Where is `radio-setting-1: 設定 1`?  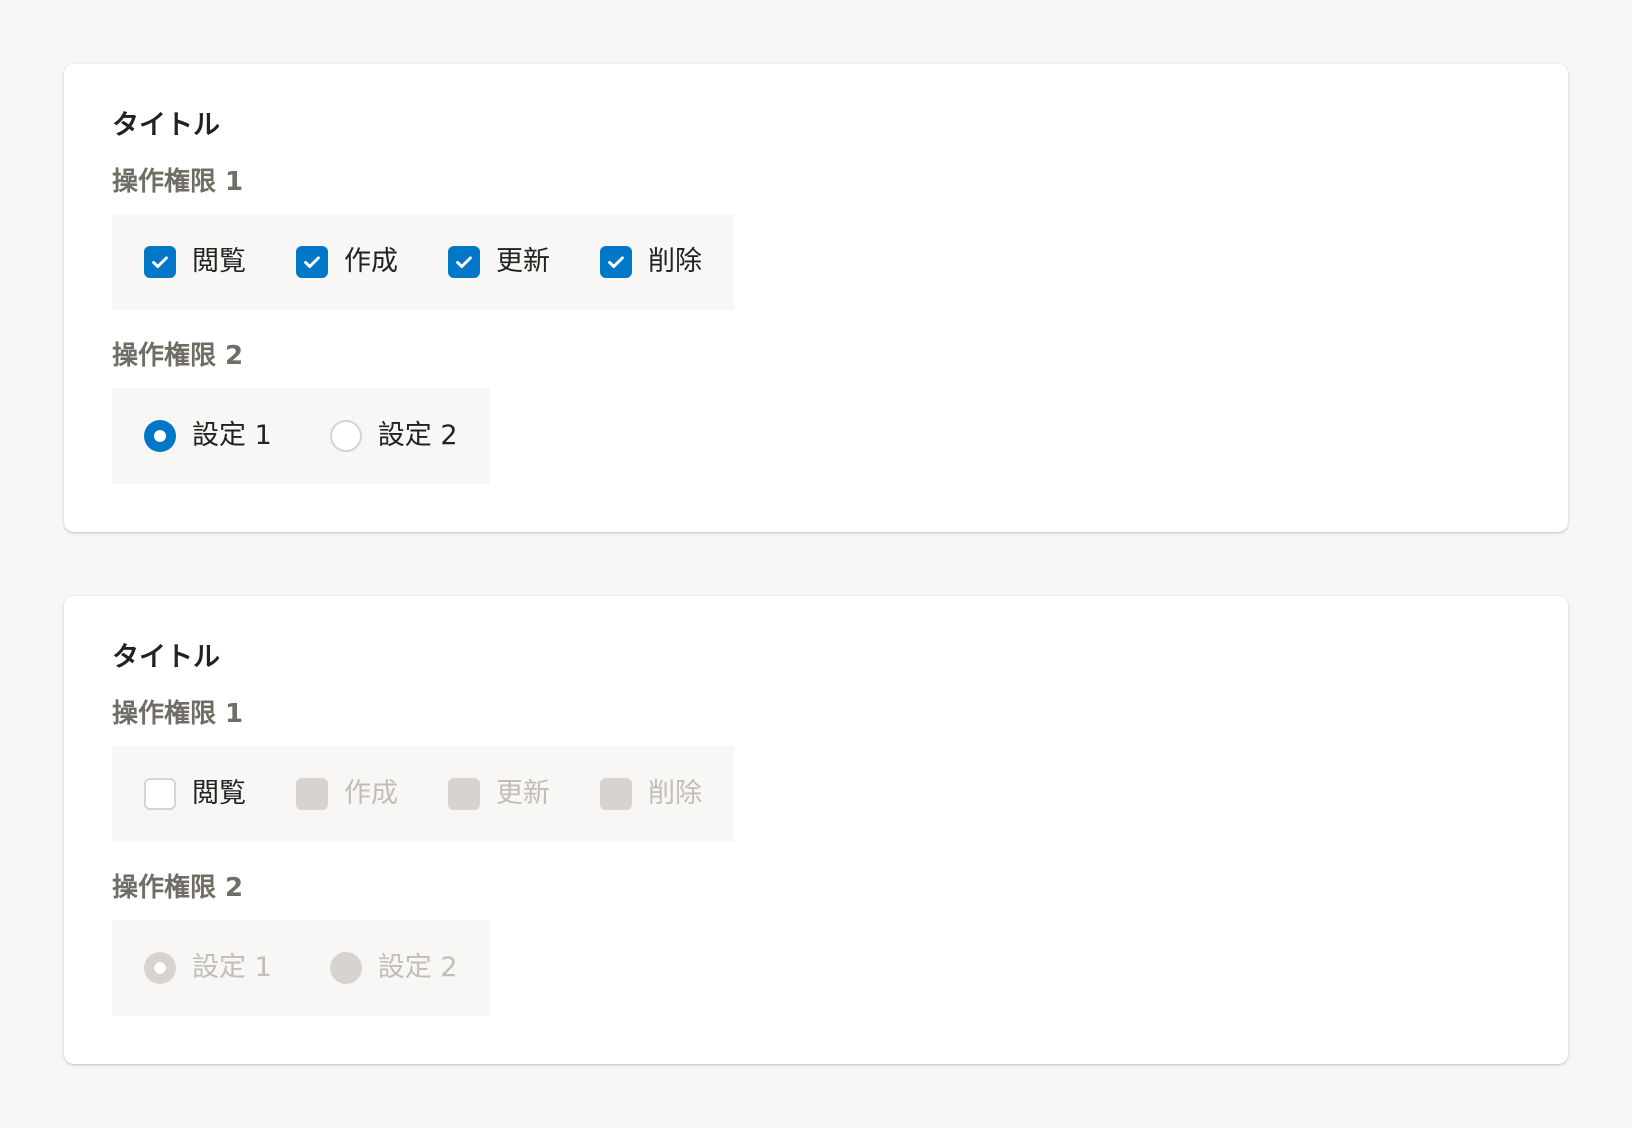 radio-setting-1: 設定 1 is located at coordinates (208, 436).